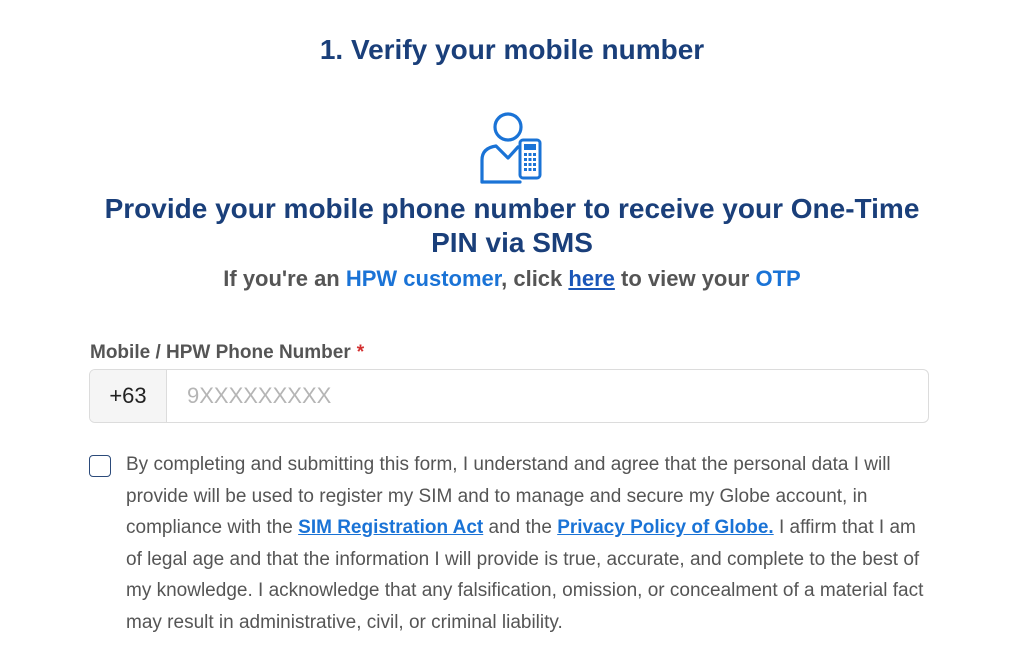 The image size is (1024, 672). What do you see at coordinates (778, 278) in the screenshot?
I see `otp-text: OTP` at bounding box center [778, 278].